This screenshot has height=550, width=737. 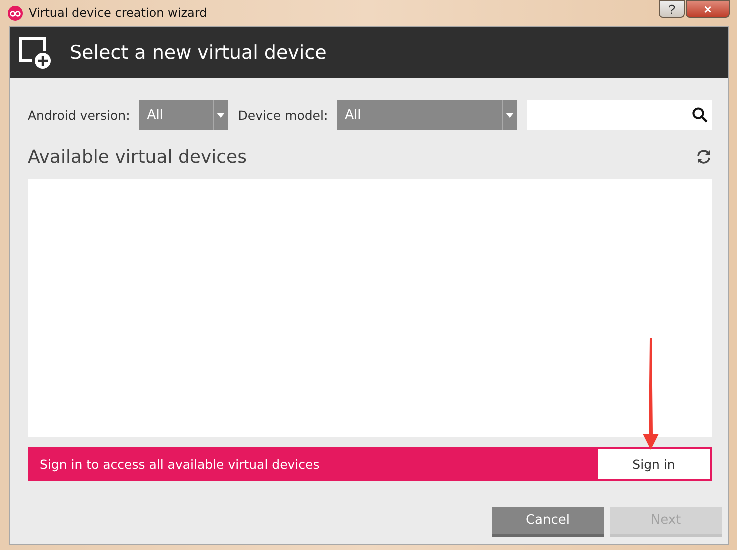 What do you see at coordinates (700, 115) in the screenshot?
I see `search-icon` at bounding box center [700, 115].